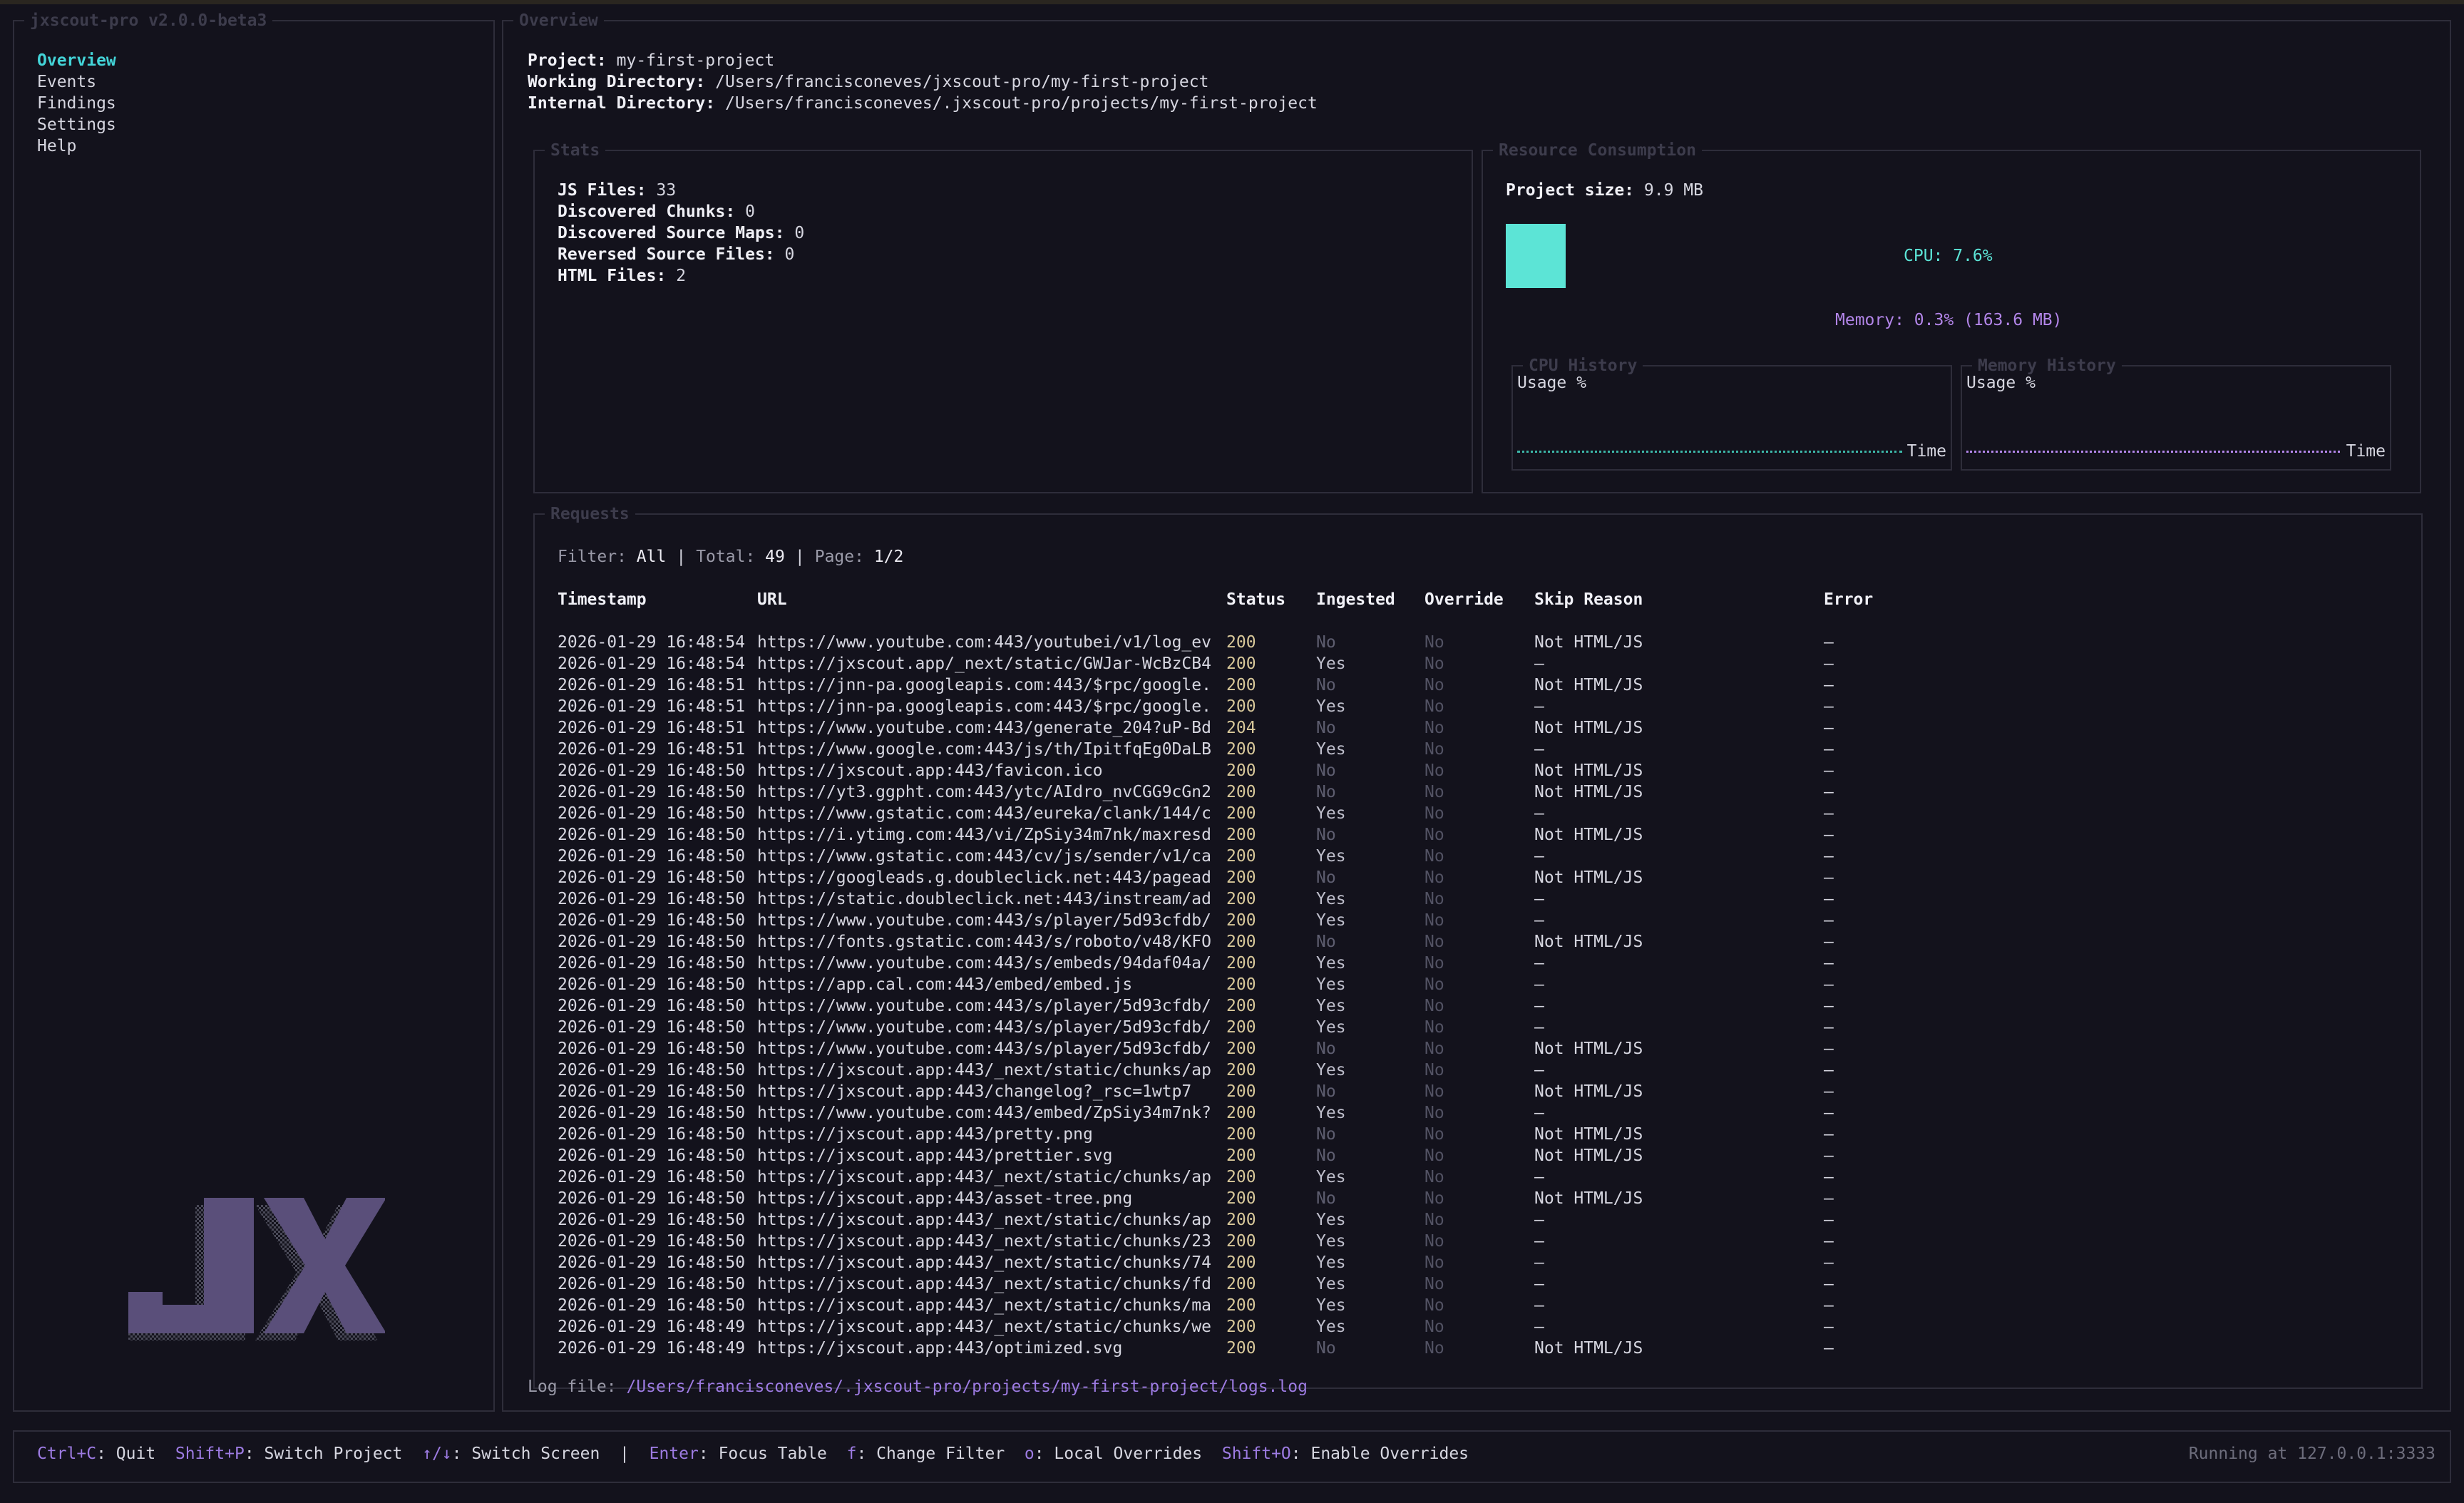  Describe the element at coordinates (851, 1454) in the screenshot. I see `keybinding-key: f` at that location.